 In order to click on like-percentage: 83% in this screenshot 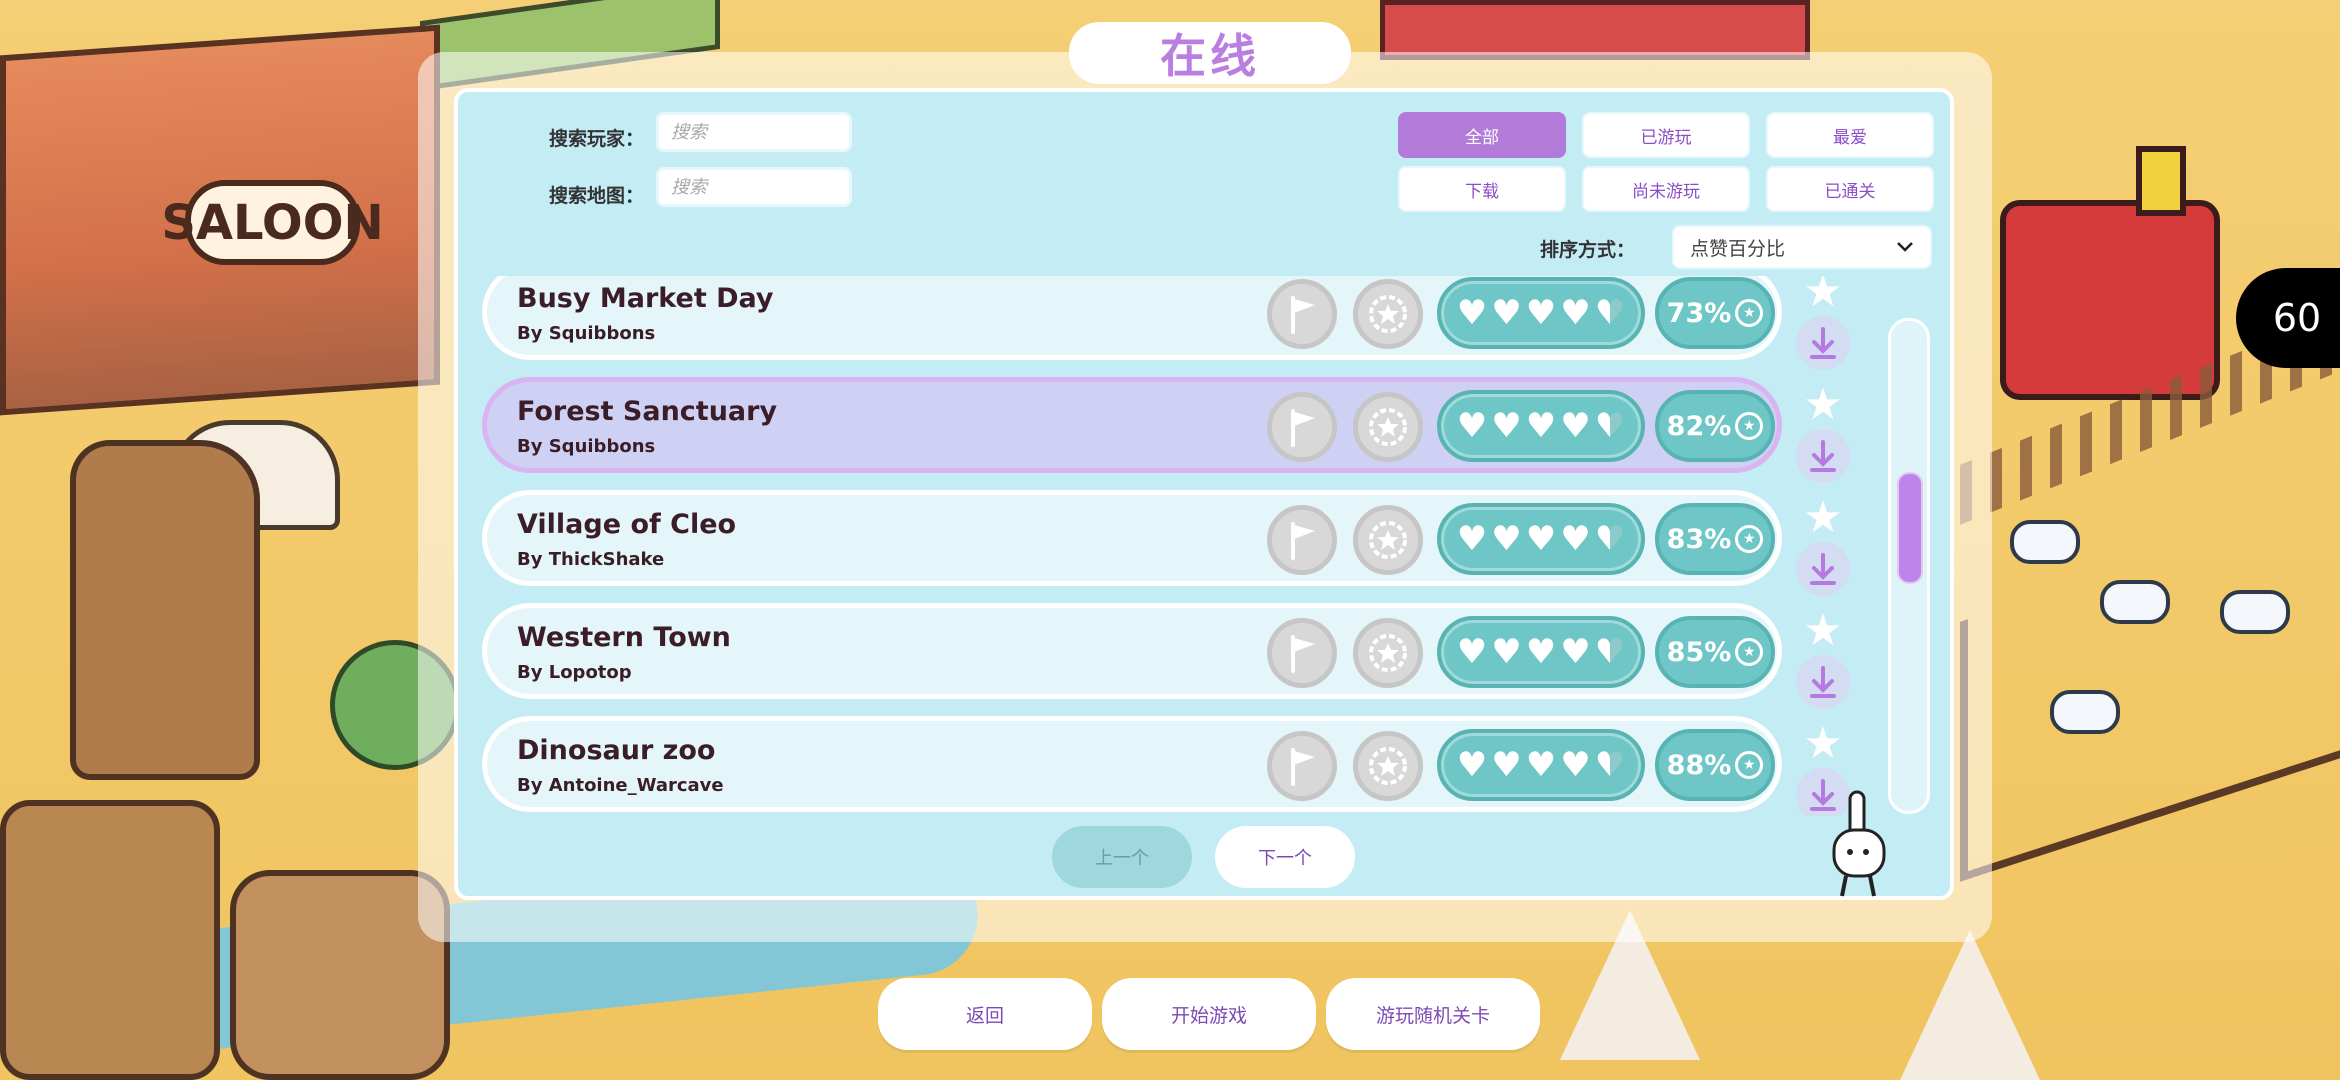, I will do `click(1699, 539)`.